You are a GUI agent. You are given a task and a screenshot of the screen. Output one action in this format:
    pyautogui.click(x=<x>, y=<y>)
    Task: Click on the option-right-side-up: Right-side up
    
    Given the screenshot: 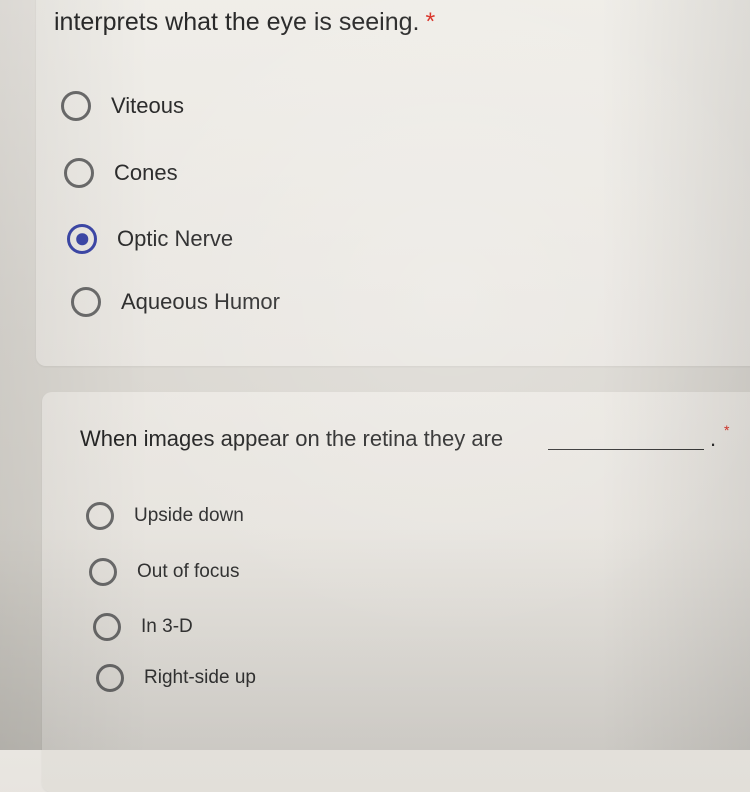 What is the action you would take?
    pyautogui.click(x=176, y=678)
    